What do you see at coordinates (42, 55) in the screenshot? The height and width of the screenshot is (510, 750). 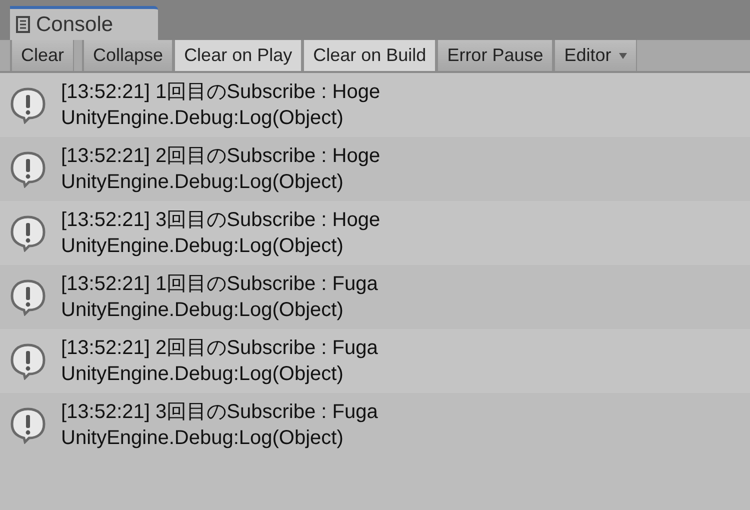 I see `toolbar-button: Clear` at bounding box center [42, 55].